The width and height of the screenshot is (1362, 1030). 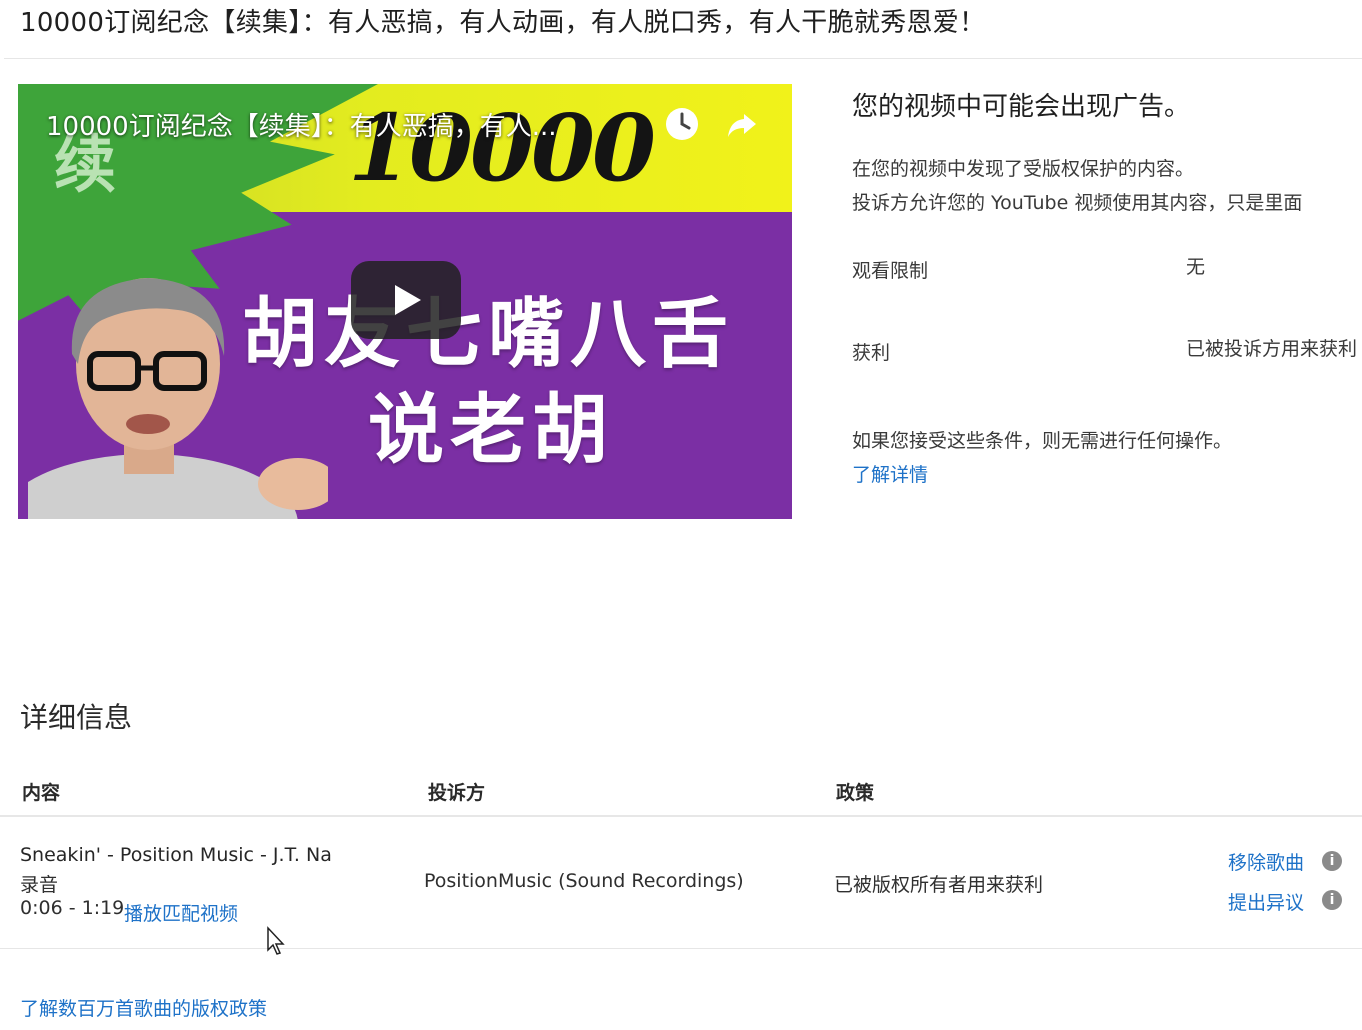 I want to click on play-button, so click(x=406, y=300).